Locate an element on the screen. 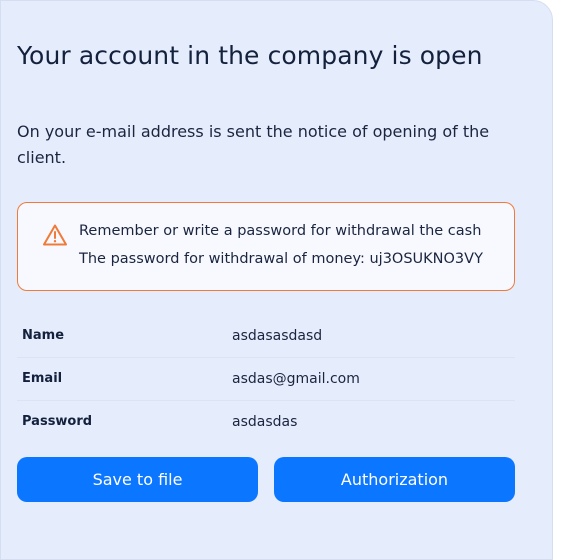 Image resolution: width=570 pixels, height=560 pixels. save-to-file-button: Save to file is located at coordinates (137, 479).